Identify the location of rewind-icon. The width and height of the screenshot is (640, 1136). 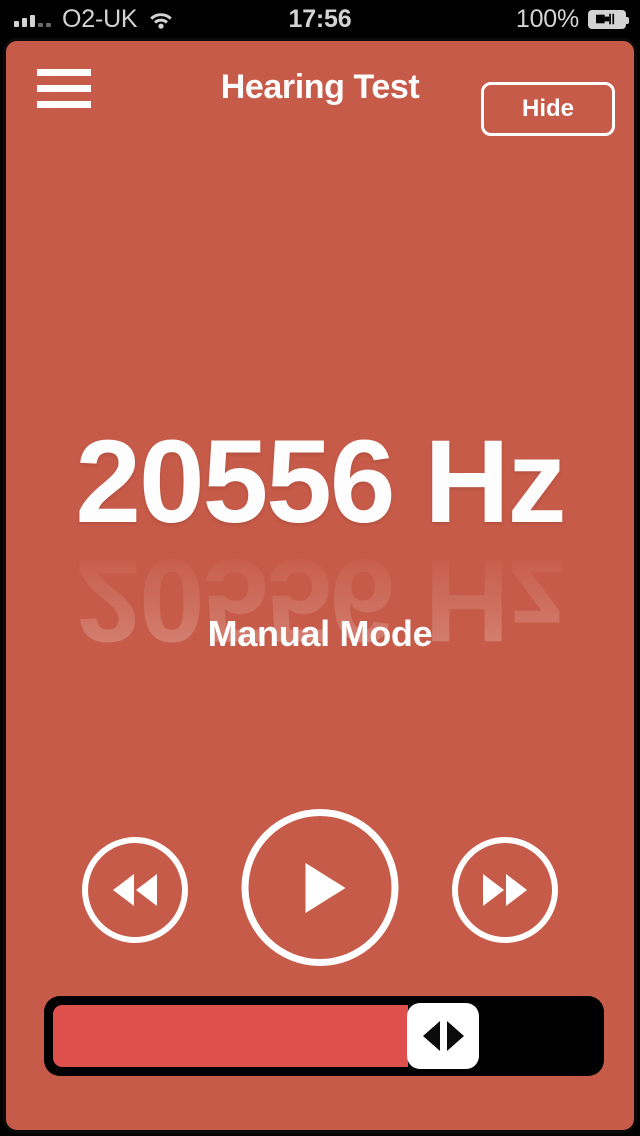
(135, 890).